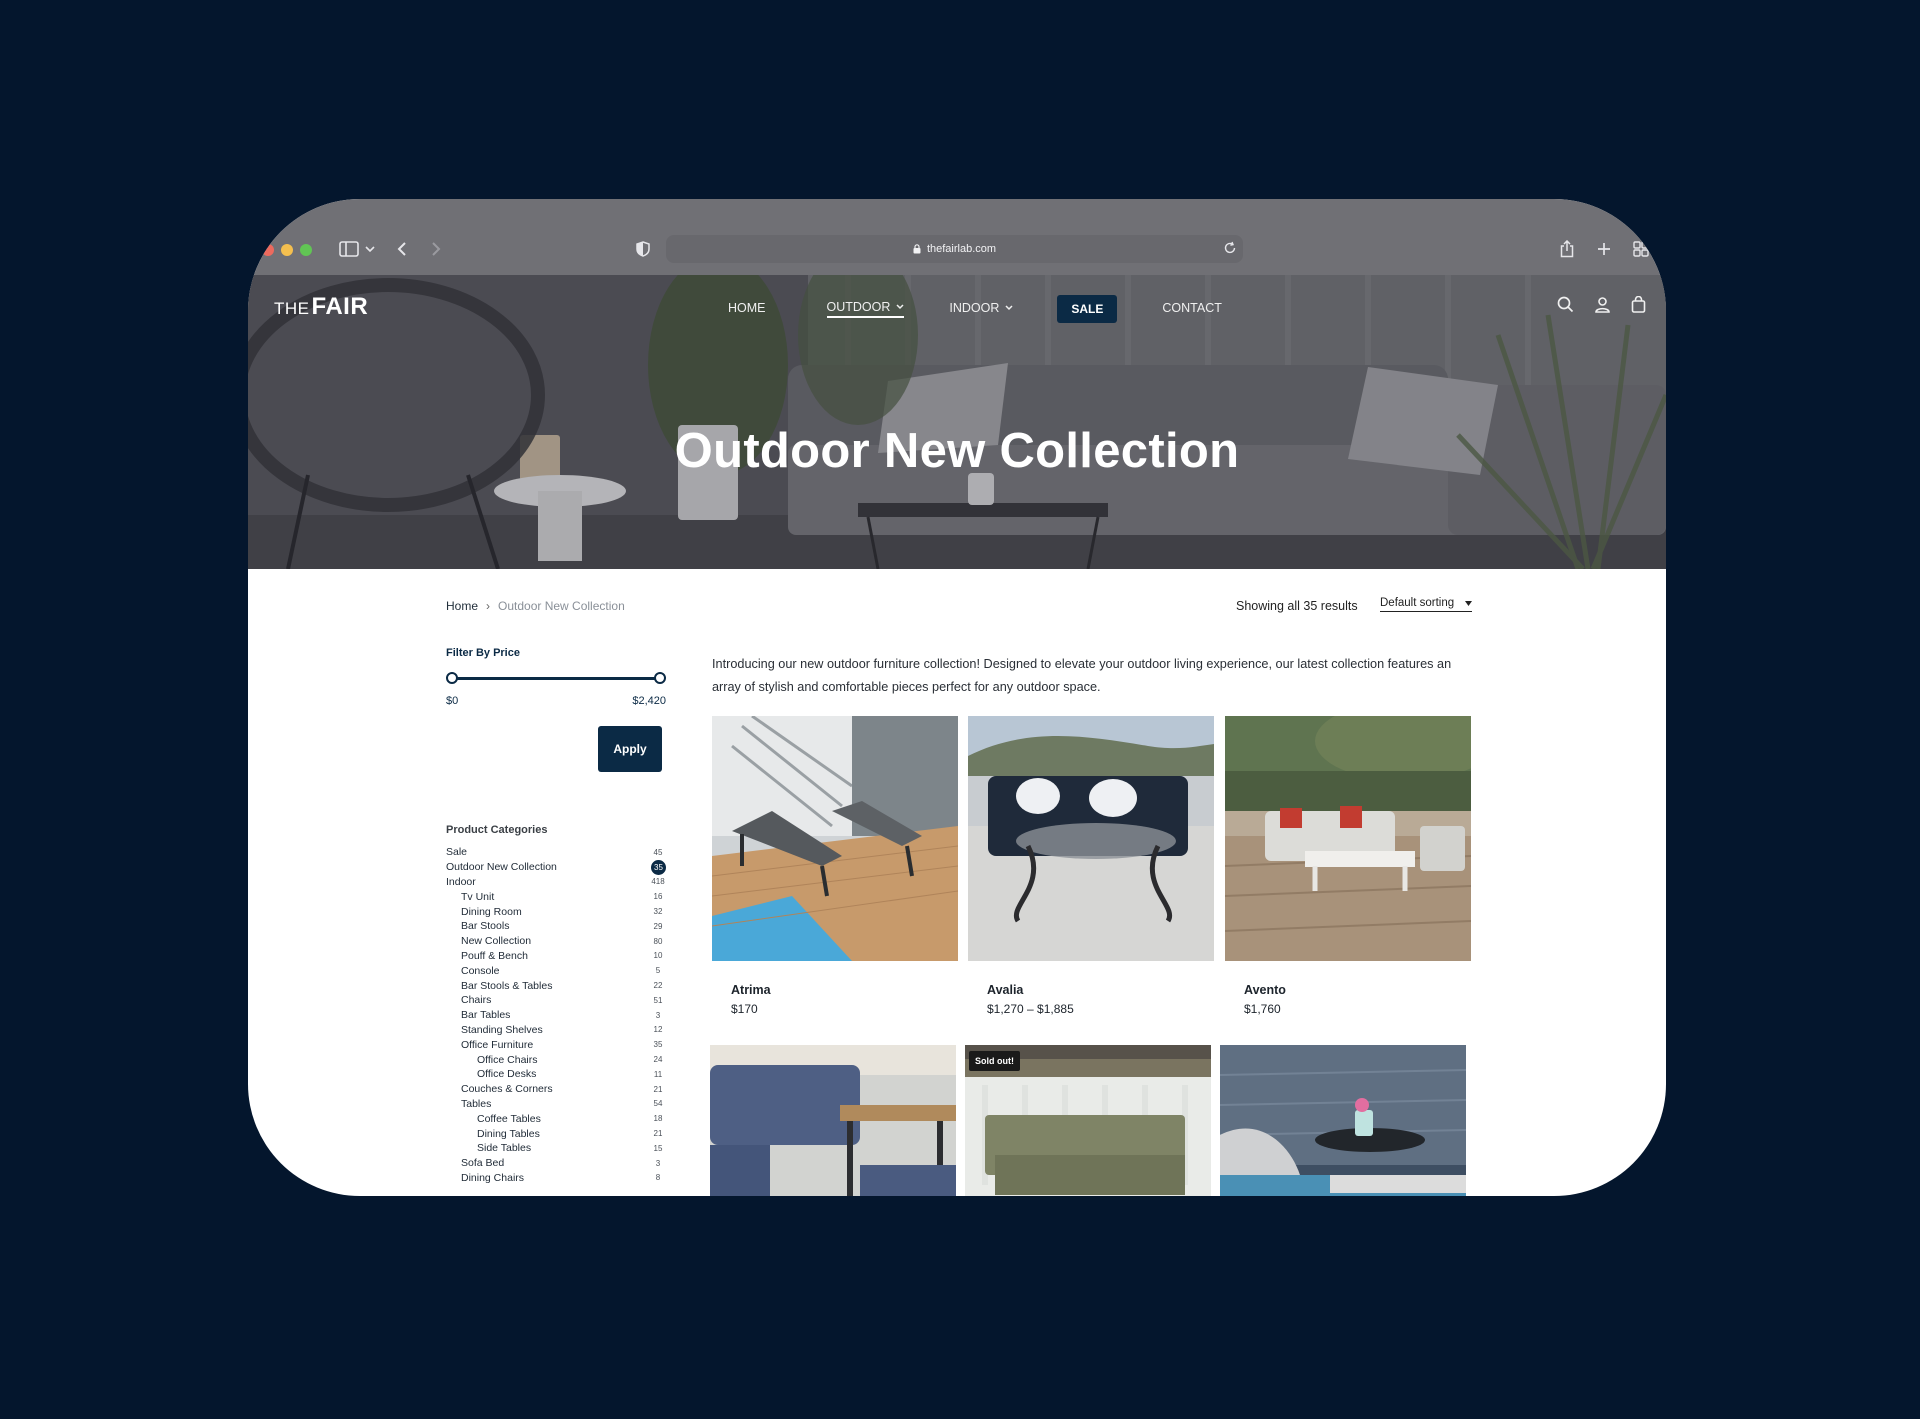 The image size is (1920, 1419). Describe the element at coordinates (658, 926) in the screenshot. I see `category-count: 29` at that location.